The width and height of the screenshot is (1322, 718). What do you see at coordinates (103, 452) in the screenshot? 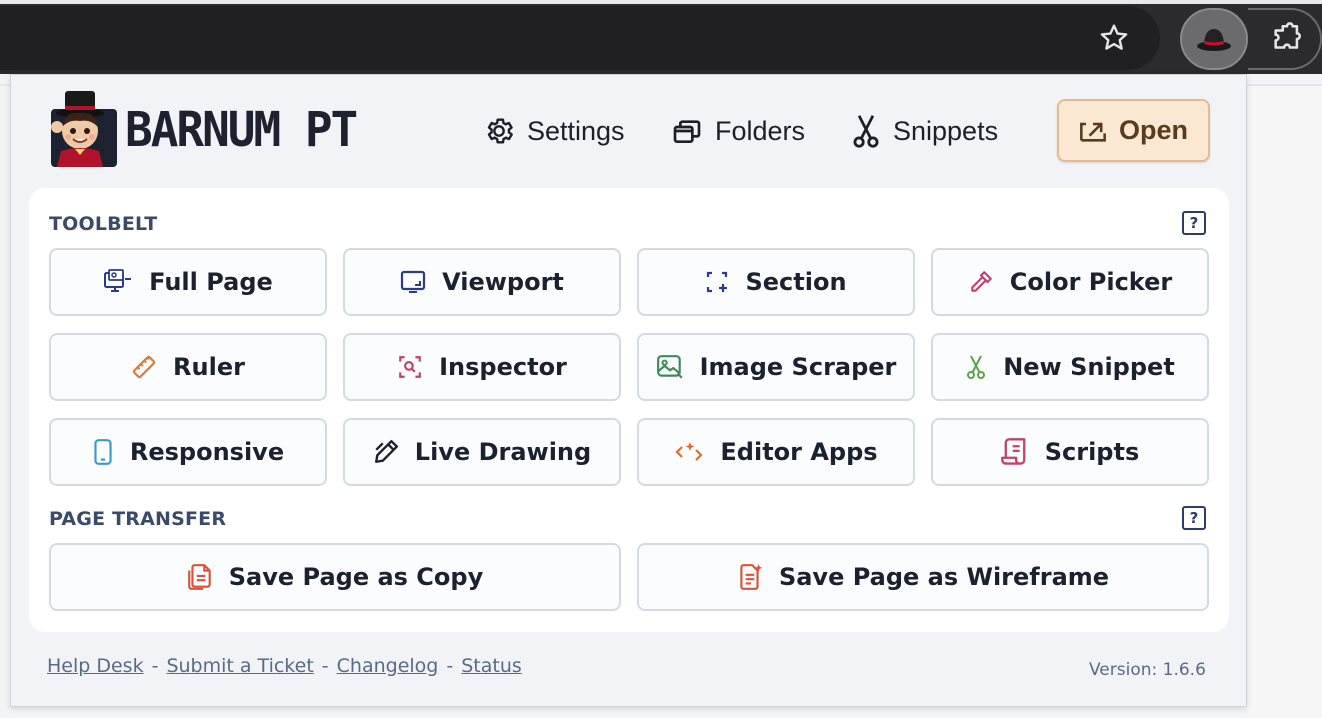
I see `phone-icon` at bounding box center [103, 452].